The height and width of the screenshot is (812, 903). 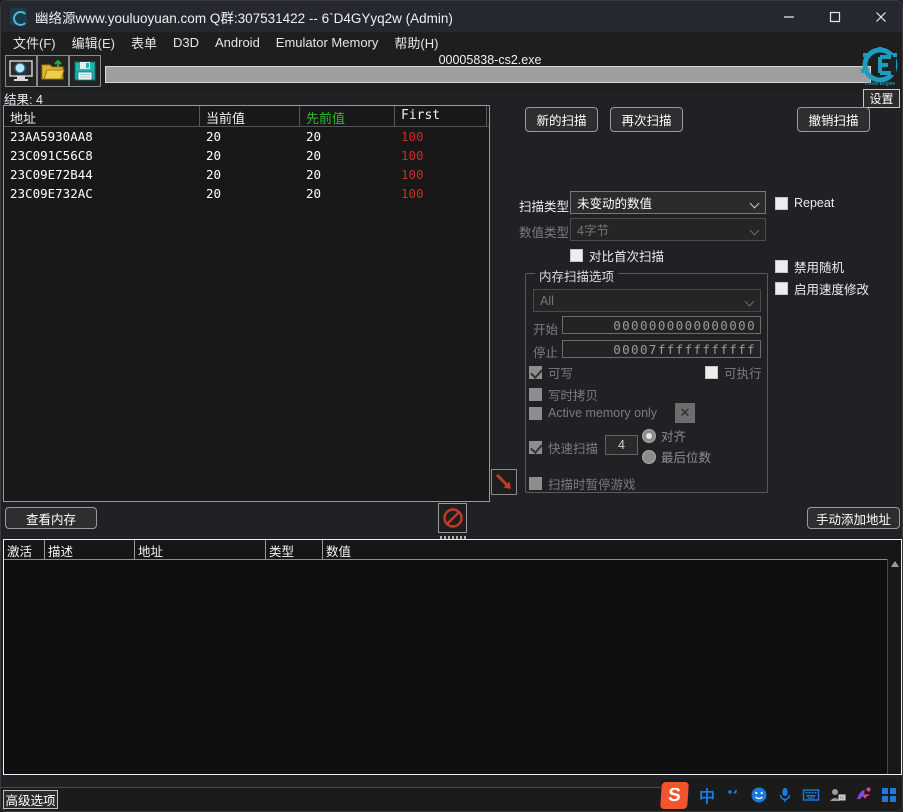 I want to click on active-memory-only-box, so click(x=535, y=413).